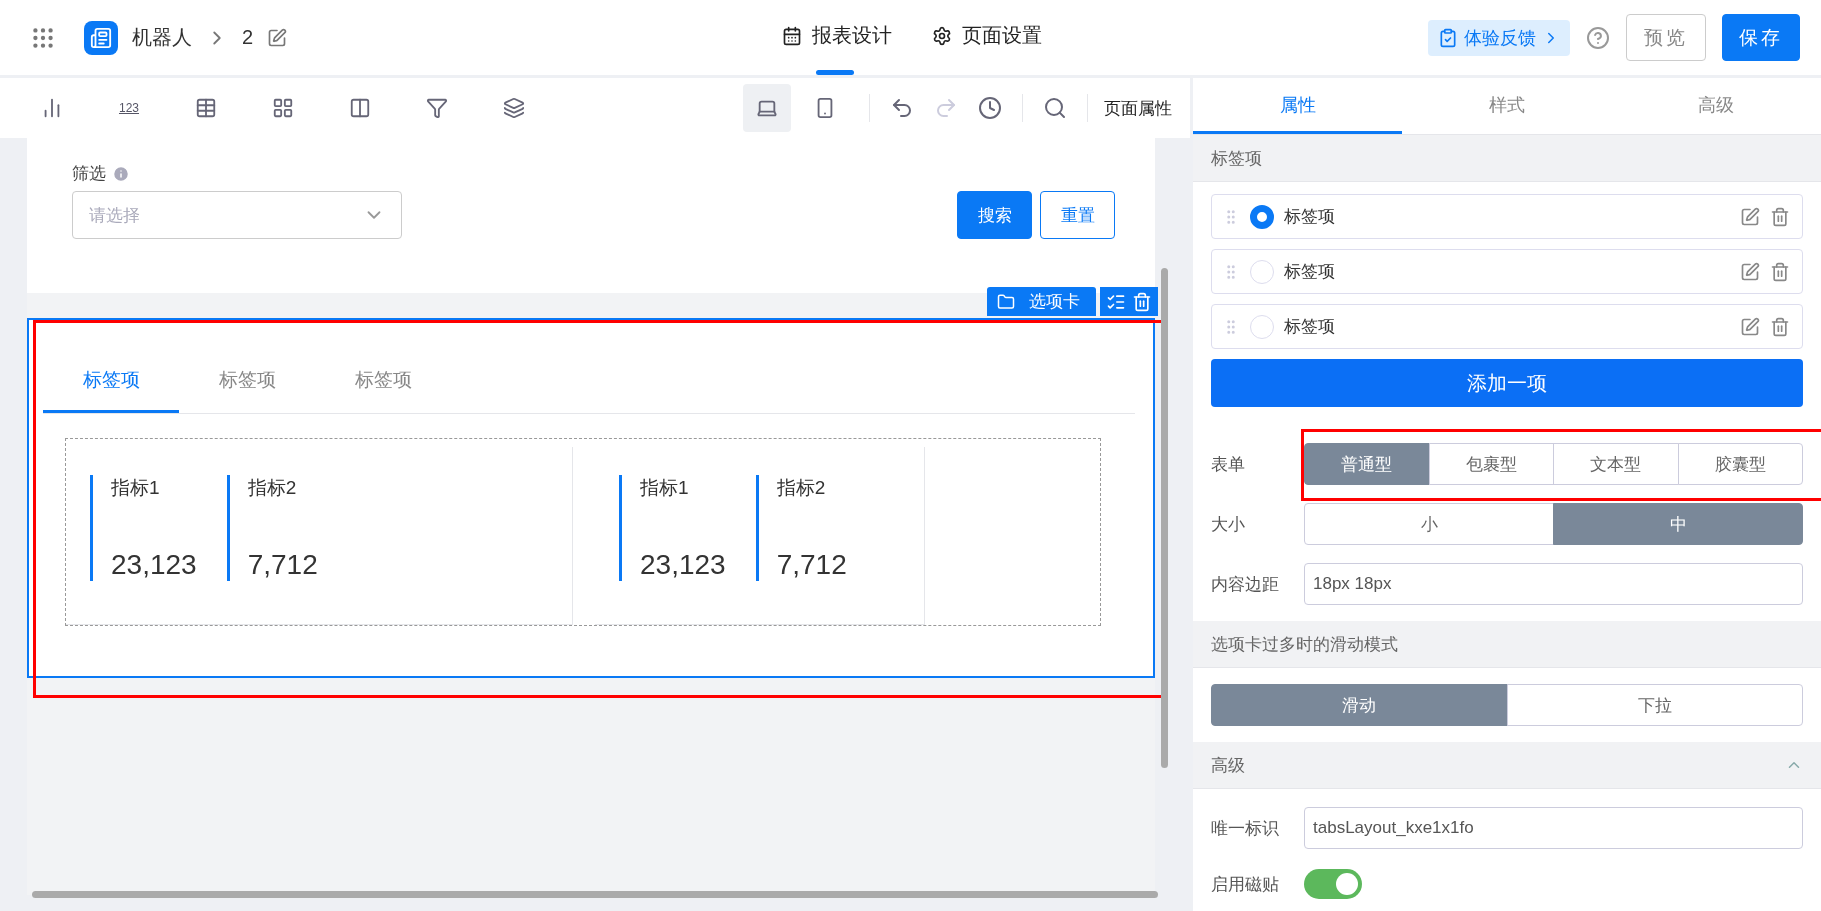 Image resolution: width=1821 pixels, height=911 pixels. Describe the element at coordinates (1499, 37) in the screenshot. I see `feedback-button: 体验反馈` at that location.